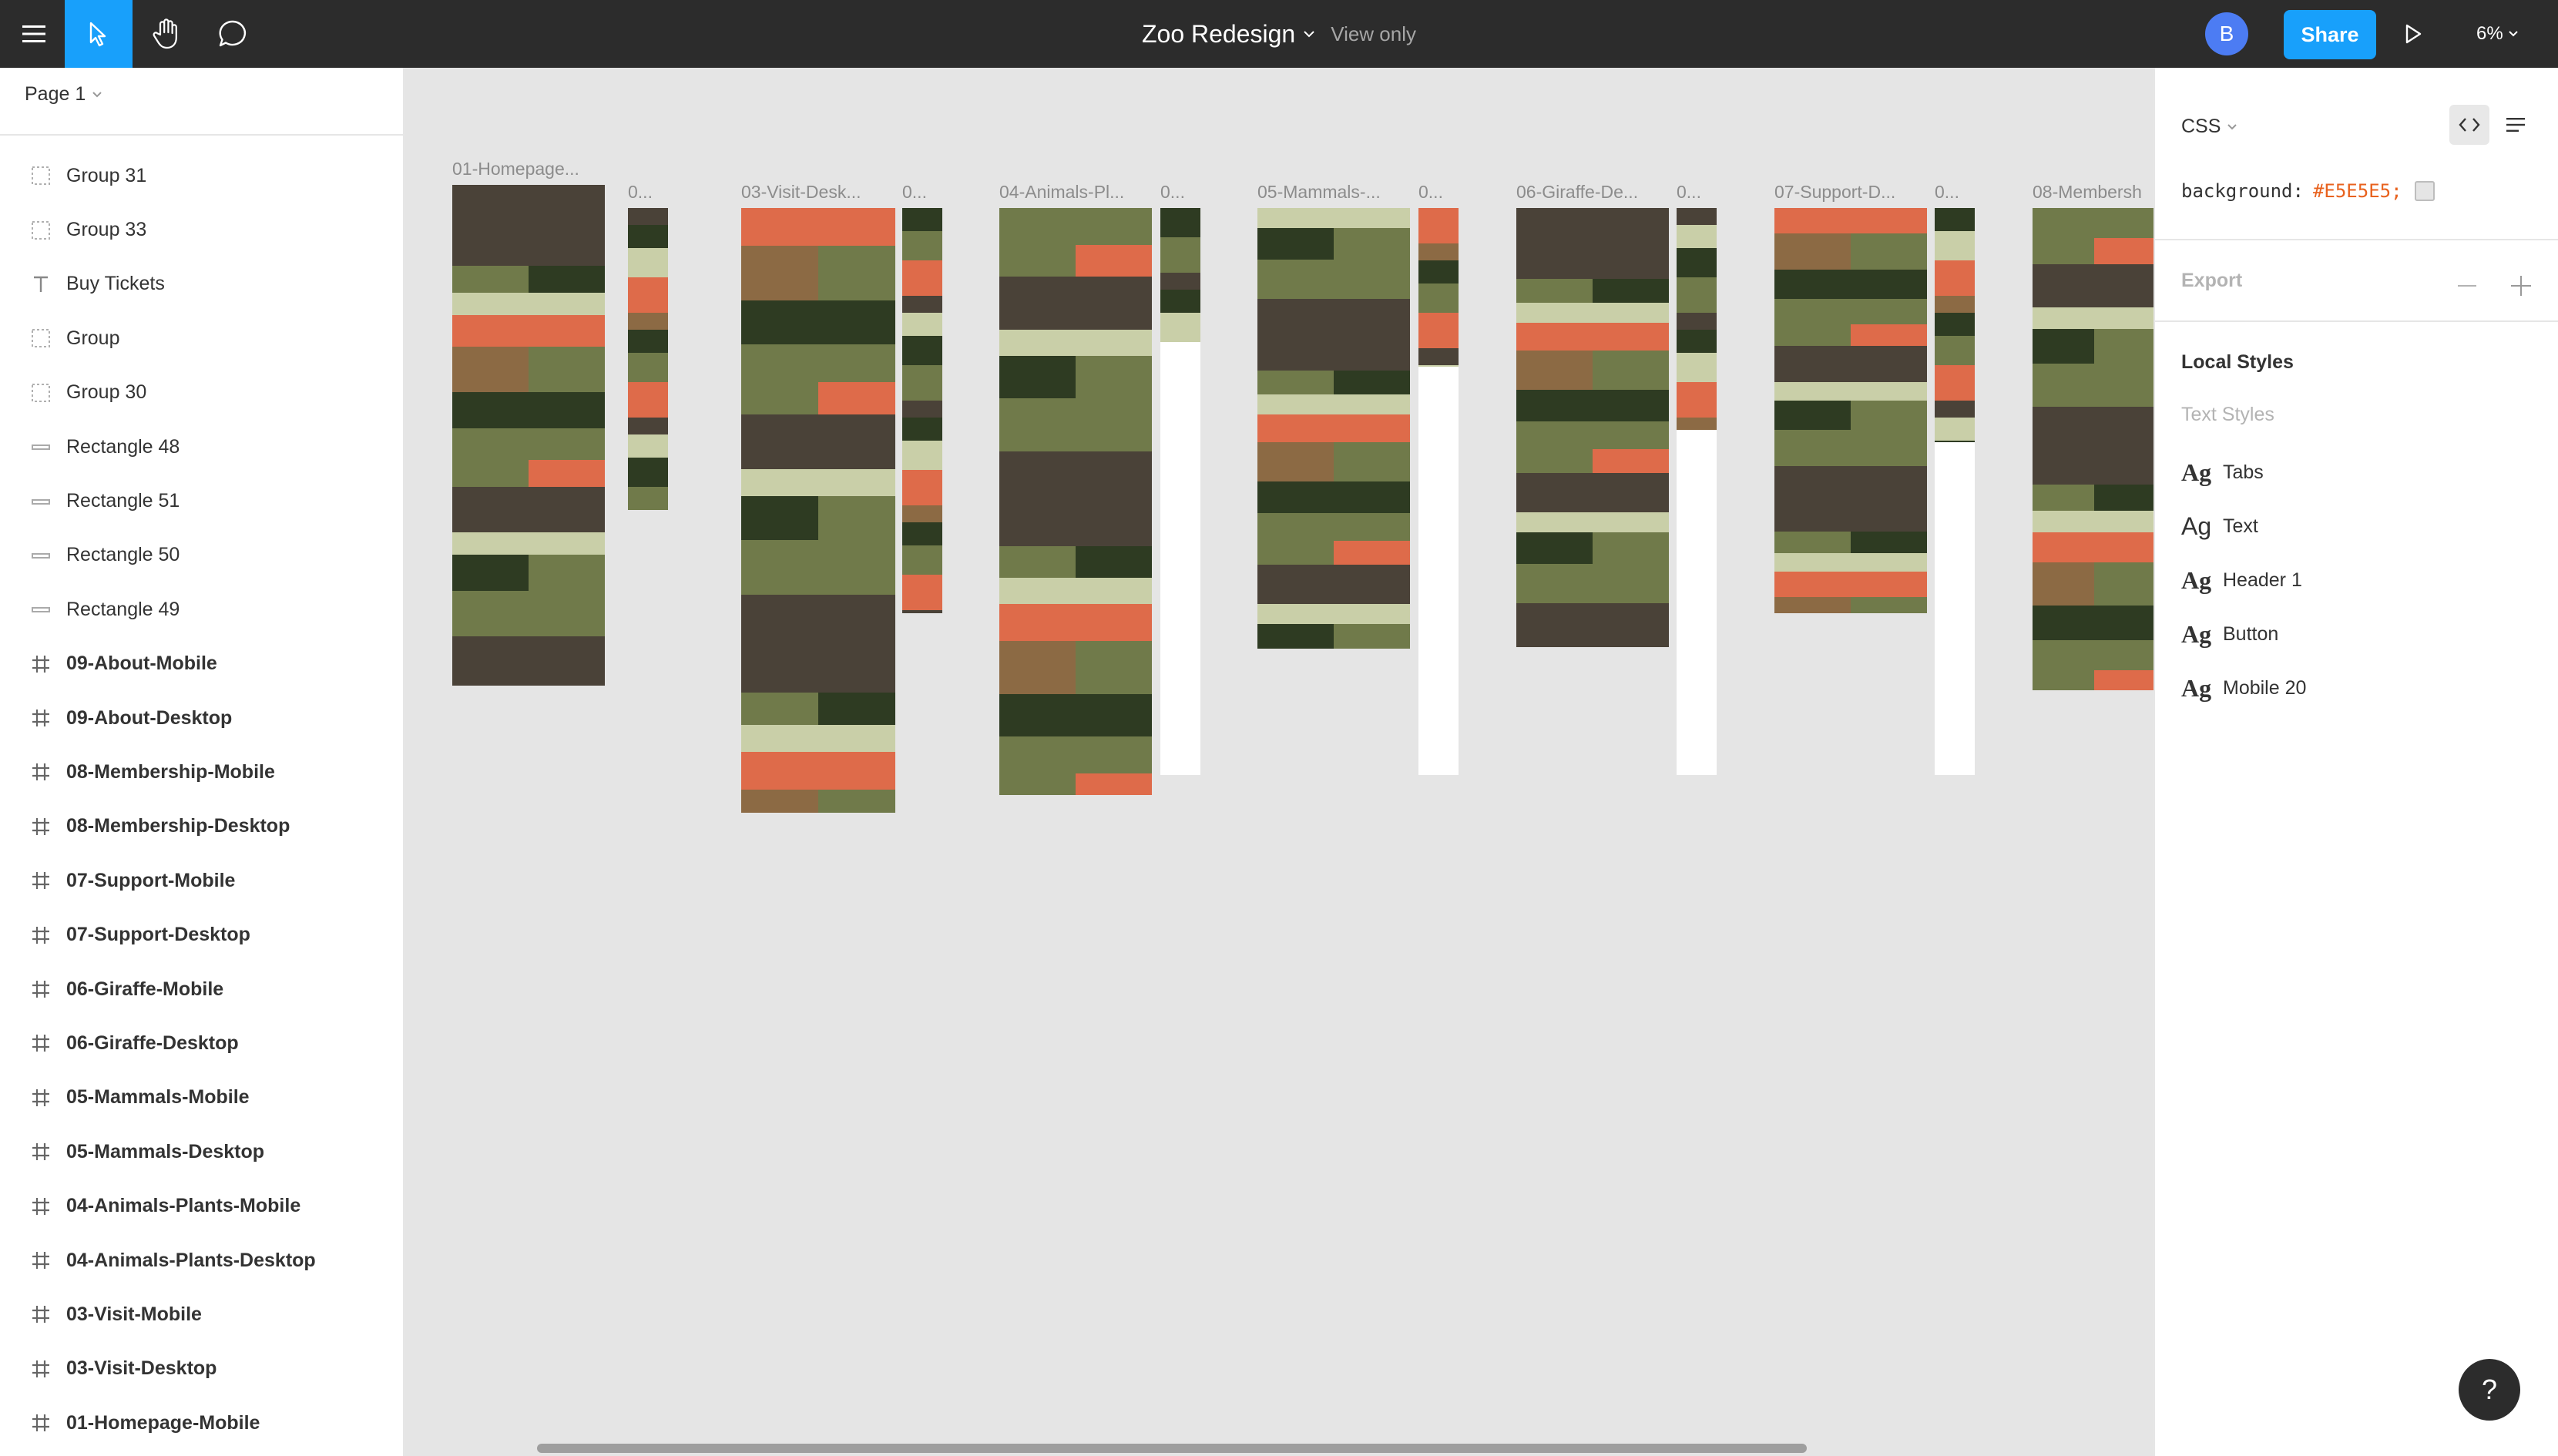 This screenshot has height=1456, width=2558. What do you see at coordinates (1309, 34) in the screenshot?
I see `chevron-down-icon` at bounding box center [1309, 34].